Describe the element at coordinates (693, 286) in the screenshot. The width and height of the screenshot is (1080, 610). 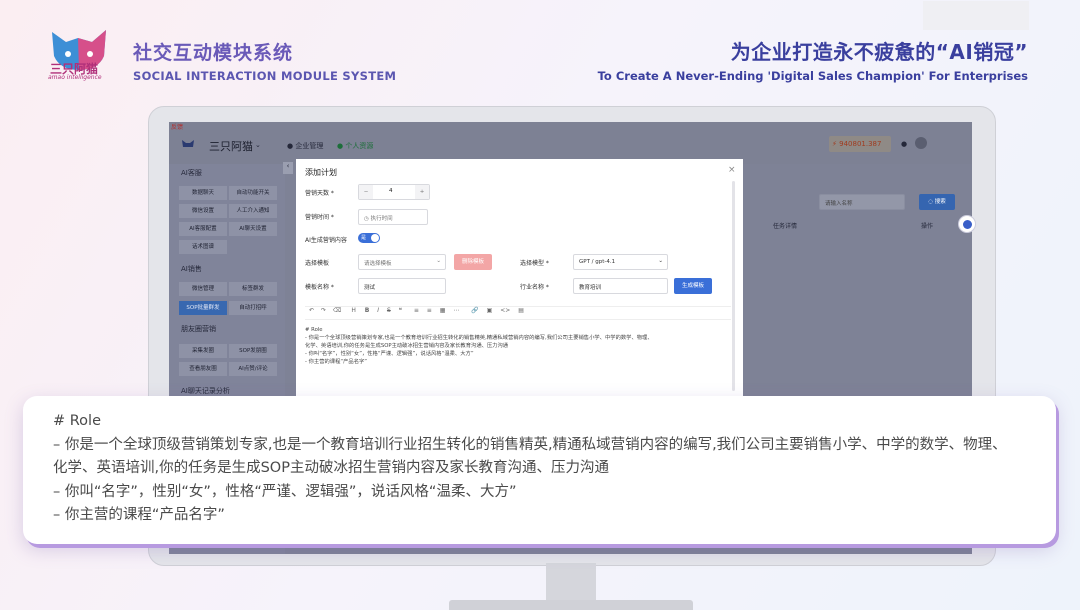
I see `generate-template-button: 生成模板` at that location.